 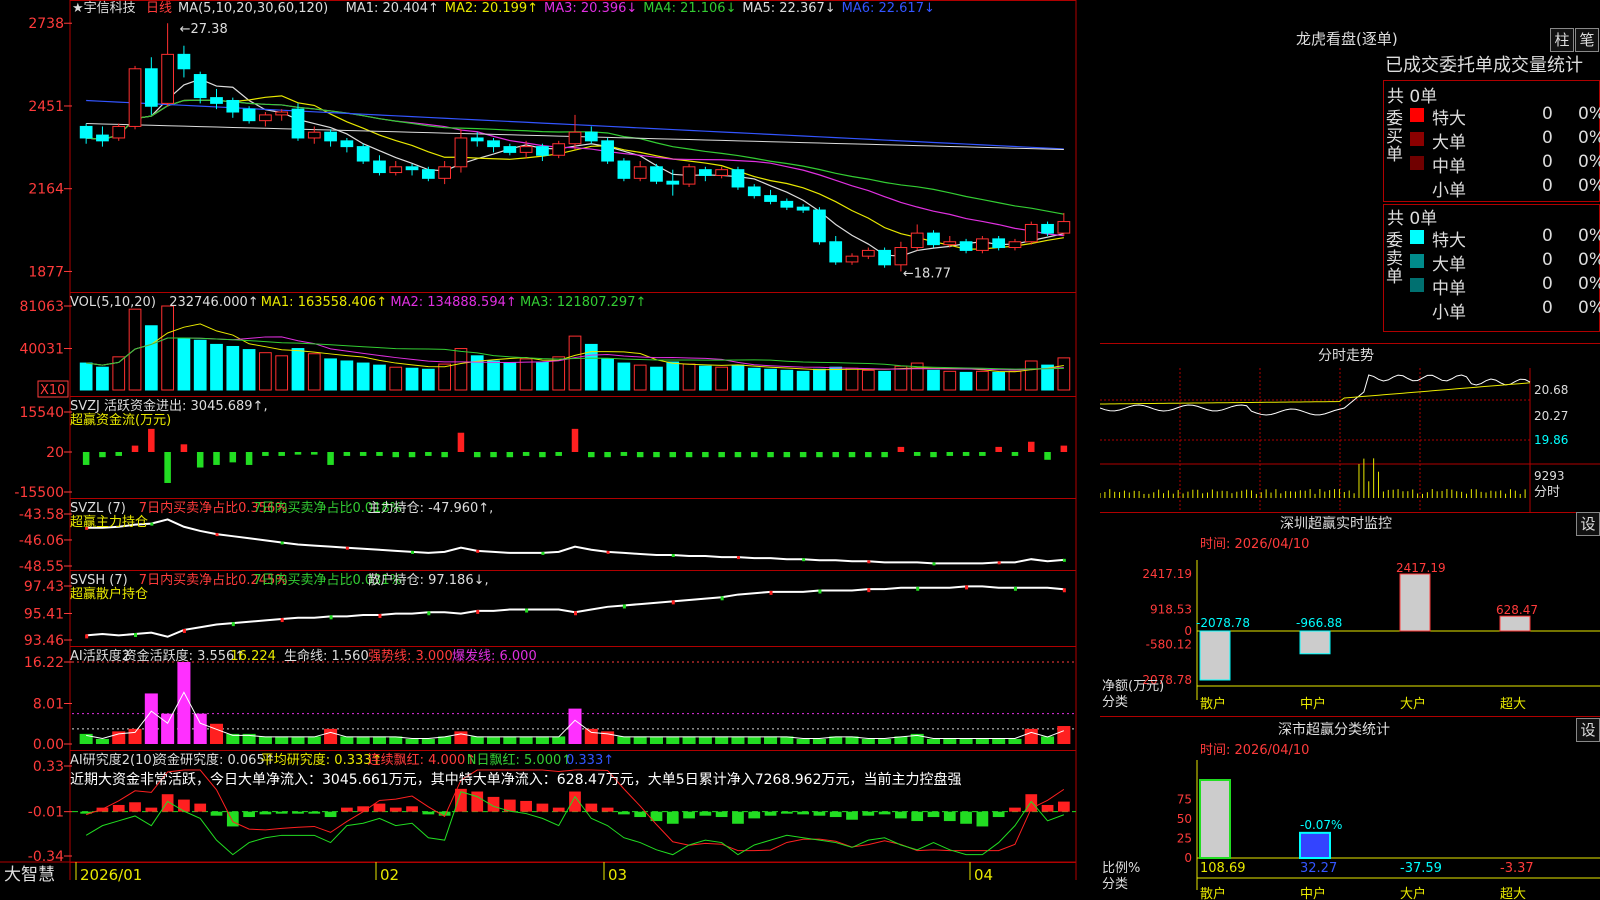 What do you see at coordinates (1547, 138) in the screenshot?
I see `buy-row-volume: 0` at bounding box center [1547, 138].